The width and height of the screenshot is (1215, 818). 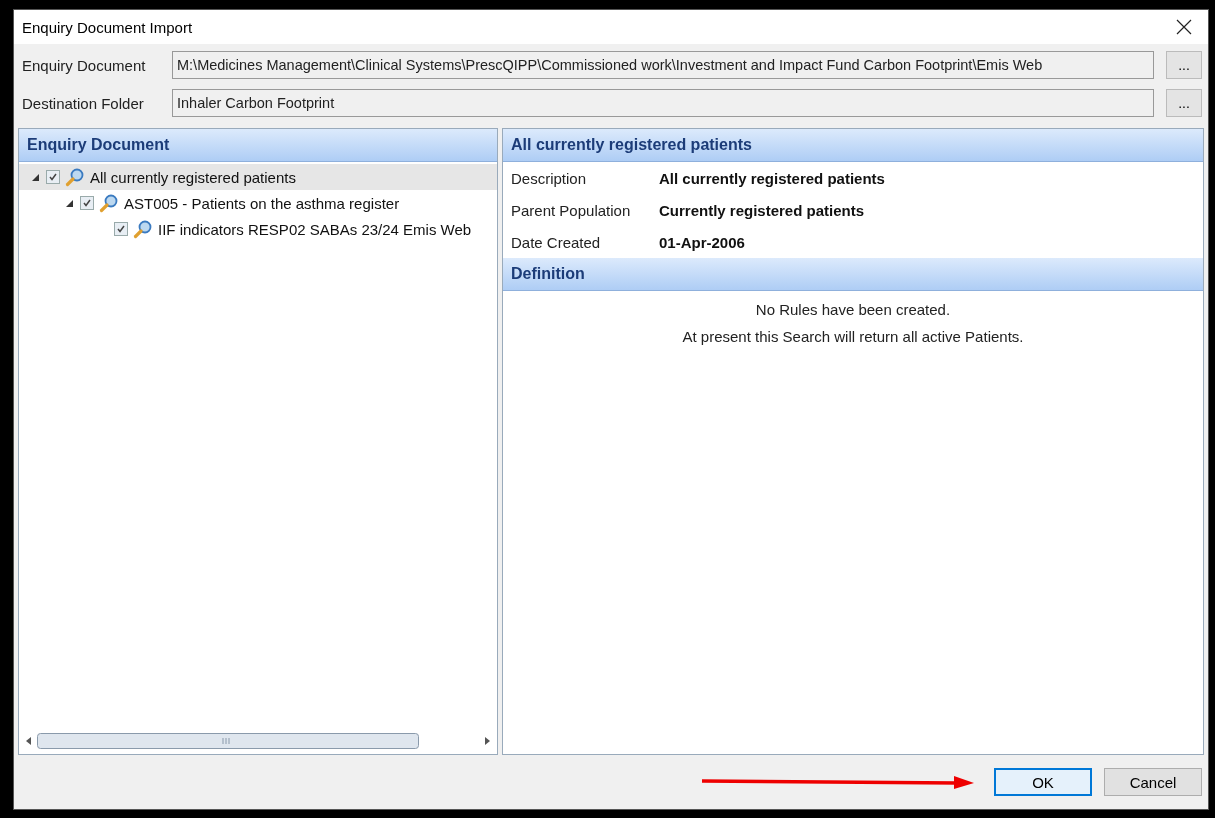 I want to click on property-label: Date Created, so click(x=556, y=242).